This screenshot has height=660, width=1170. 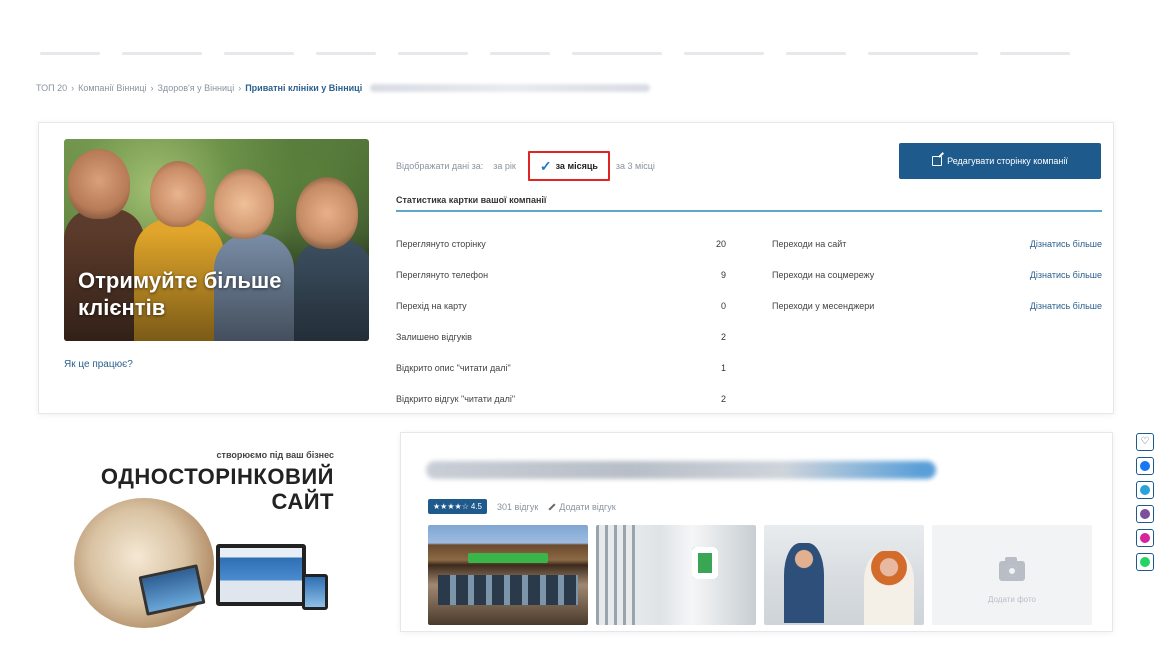 I want to click on favorite-button: ♡, so click(x=1145, y=442).